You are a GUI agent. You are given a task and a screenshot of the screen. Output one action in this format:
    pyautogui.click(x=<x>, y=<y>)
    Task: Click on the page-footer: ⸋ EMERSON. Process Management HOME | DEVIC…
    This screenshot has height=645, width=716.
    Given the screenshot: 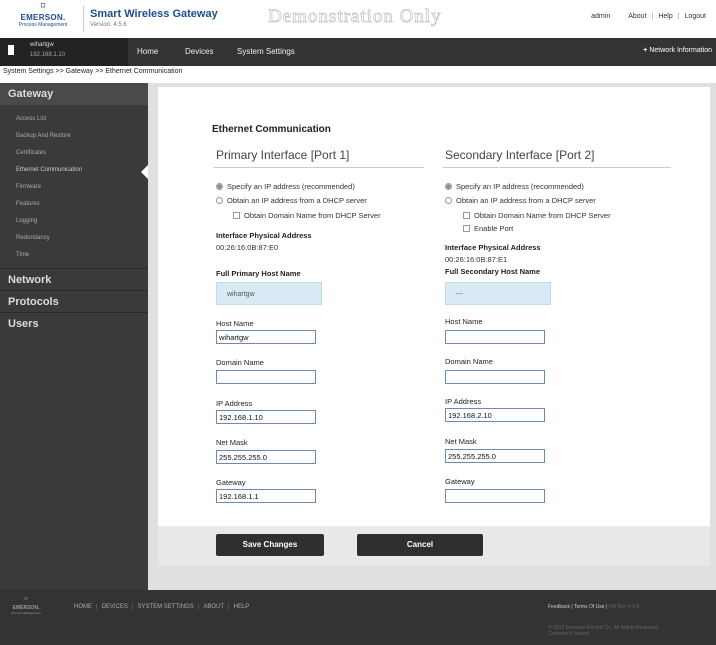 What is the action you would take?
    pyautogui.click(x=358, y=617)
    